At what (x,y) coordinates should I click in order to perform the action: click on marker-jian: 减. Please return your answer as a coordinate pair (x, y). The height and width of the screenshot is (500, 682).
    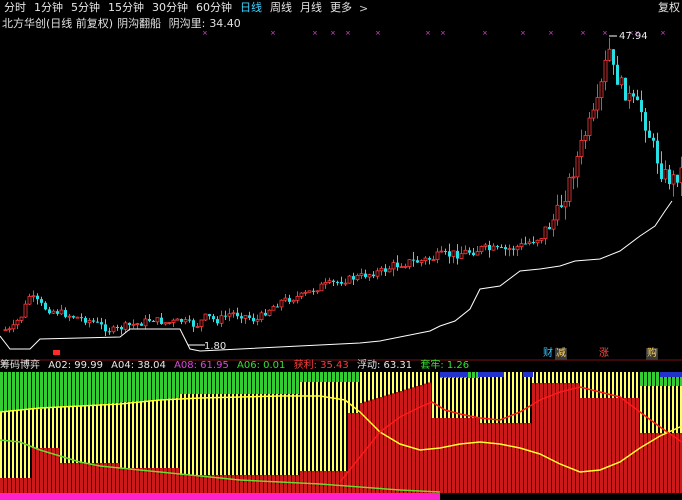
    Looking at the image, I should click on (561, 354).